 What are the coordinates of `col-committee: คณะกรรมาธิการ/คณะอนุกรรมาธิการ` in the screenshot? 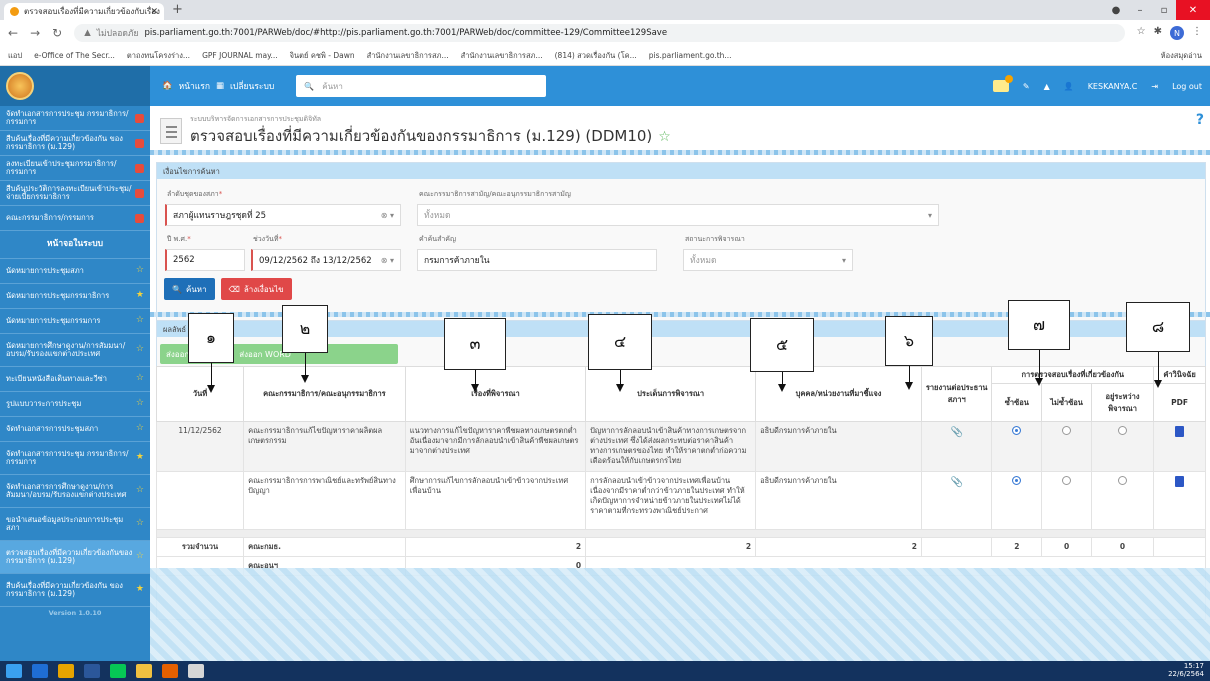 It's located at (324, 394).